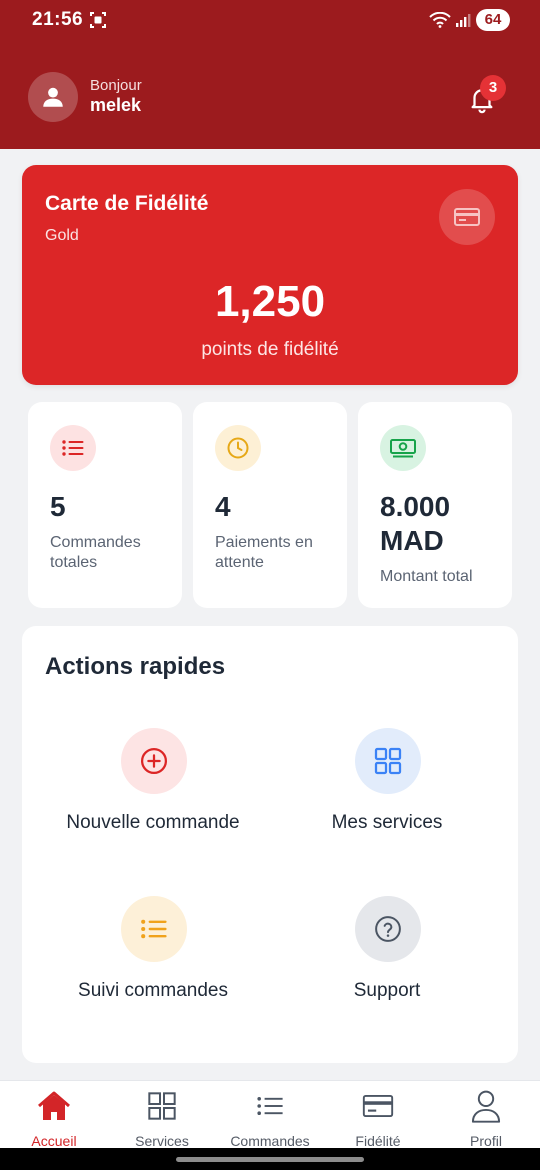 This screenshot has width=540, height=1170. Describe the element at coordinates (98, 22) in the screenshot. I see `screen-record-icon` at that location.